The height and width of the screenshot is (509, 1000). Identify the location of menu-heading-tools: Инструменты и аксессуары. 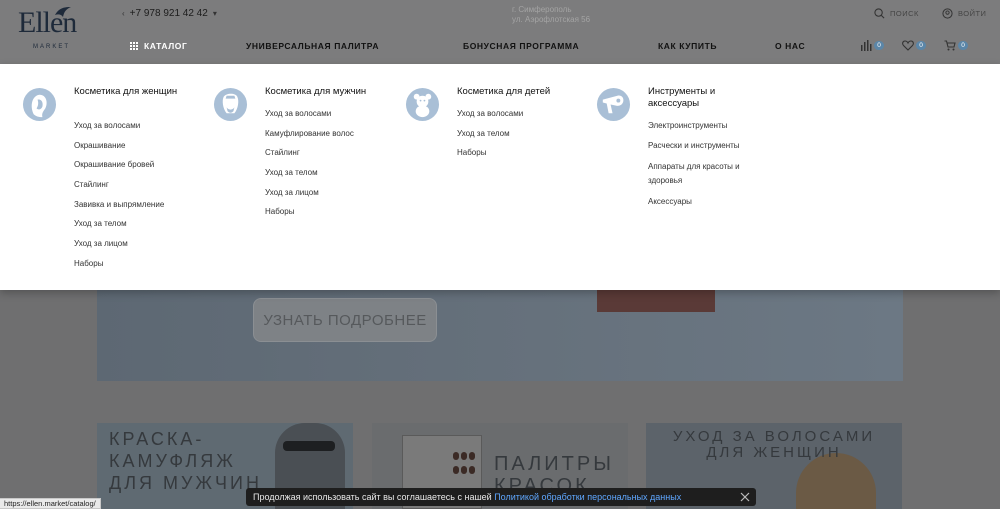
(703, 98).